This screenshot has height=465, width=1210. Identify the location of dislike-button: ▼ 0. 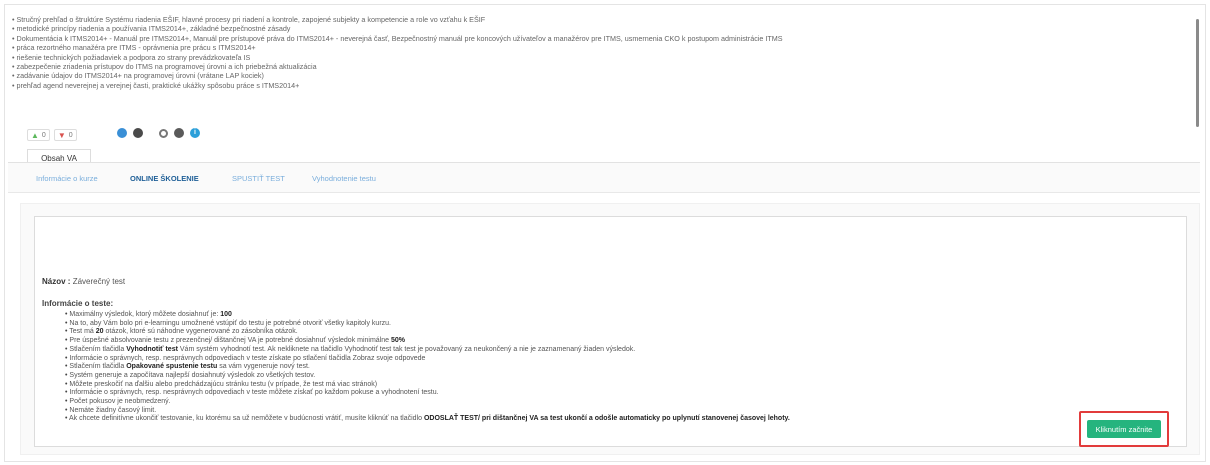
(65, 135).